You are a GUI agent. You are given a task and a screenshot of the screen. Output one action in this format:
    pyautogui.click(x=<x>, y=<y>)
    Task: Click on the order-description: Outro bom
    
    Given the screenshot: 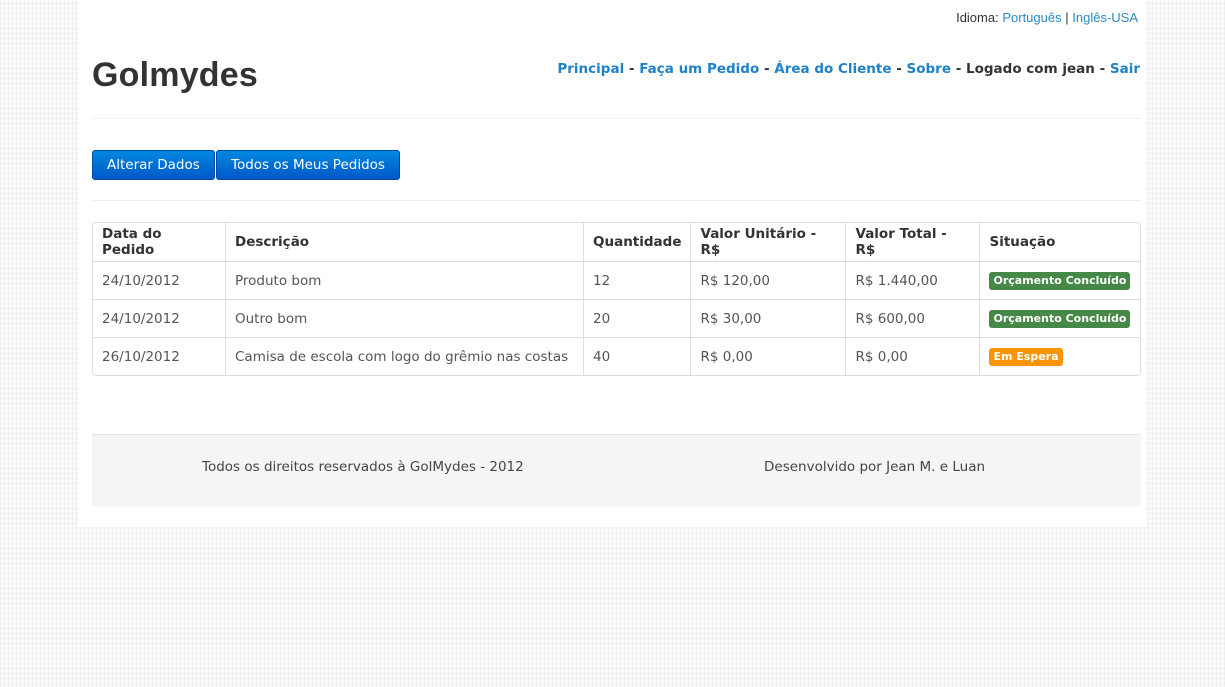 What is the action you would take?
    pyautogui.click(x=404, y=318)
    